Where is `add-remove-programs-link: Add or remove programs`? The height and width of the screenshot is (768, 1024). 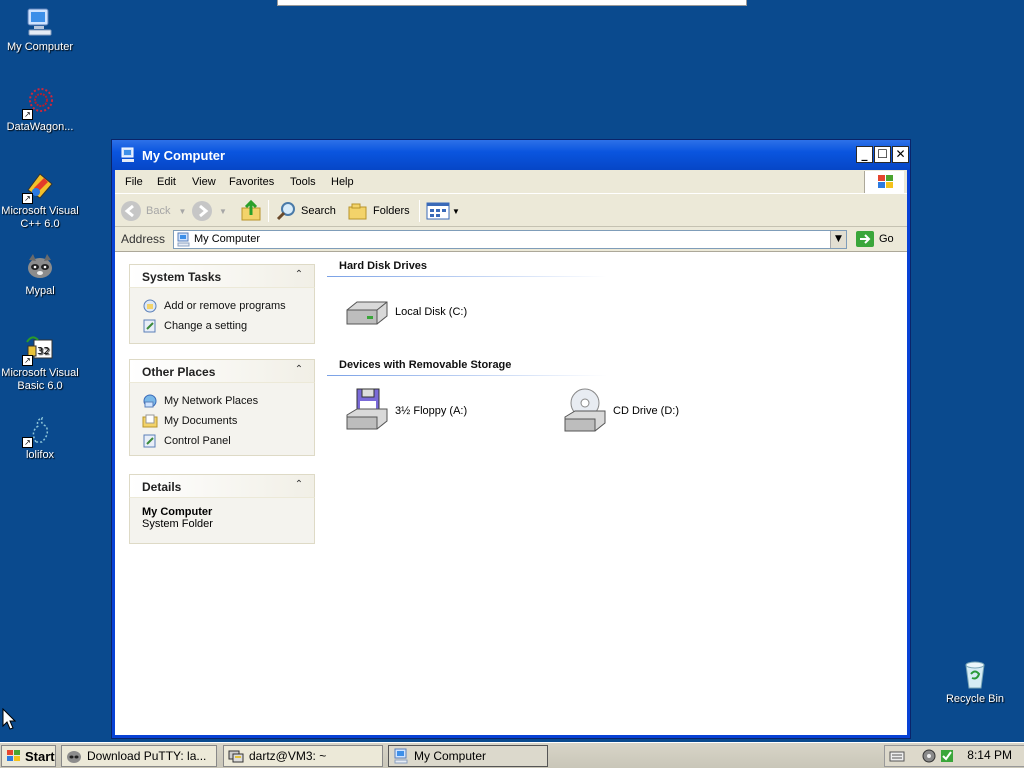
add-remove-programs-link: Add or remove programs is located at coordinates (223, 306).